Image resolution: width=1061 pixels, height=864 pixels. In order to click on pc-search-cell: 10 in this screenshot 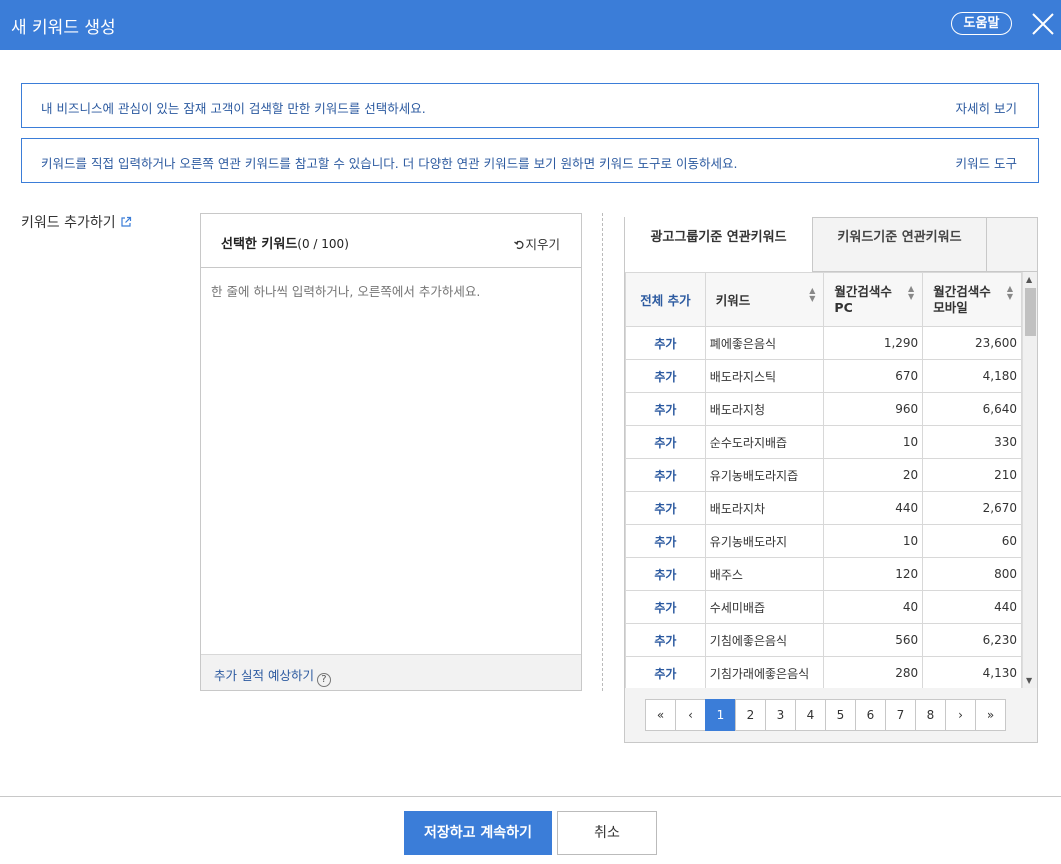, I will do `click(873, 442)`.